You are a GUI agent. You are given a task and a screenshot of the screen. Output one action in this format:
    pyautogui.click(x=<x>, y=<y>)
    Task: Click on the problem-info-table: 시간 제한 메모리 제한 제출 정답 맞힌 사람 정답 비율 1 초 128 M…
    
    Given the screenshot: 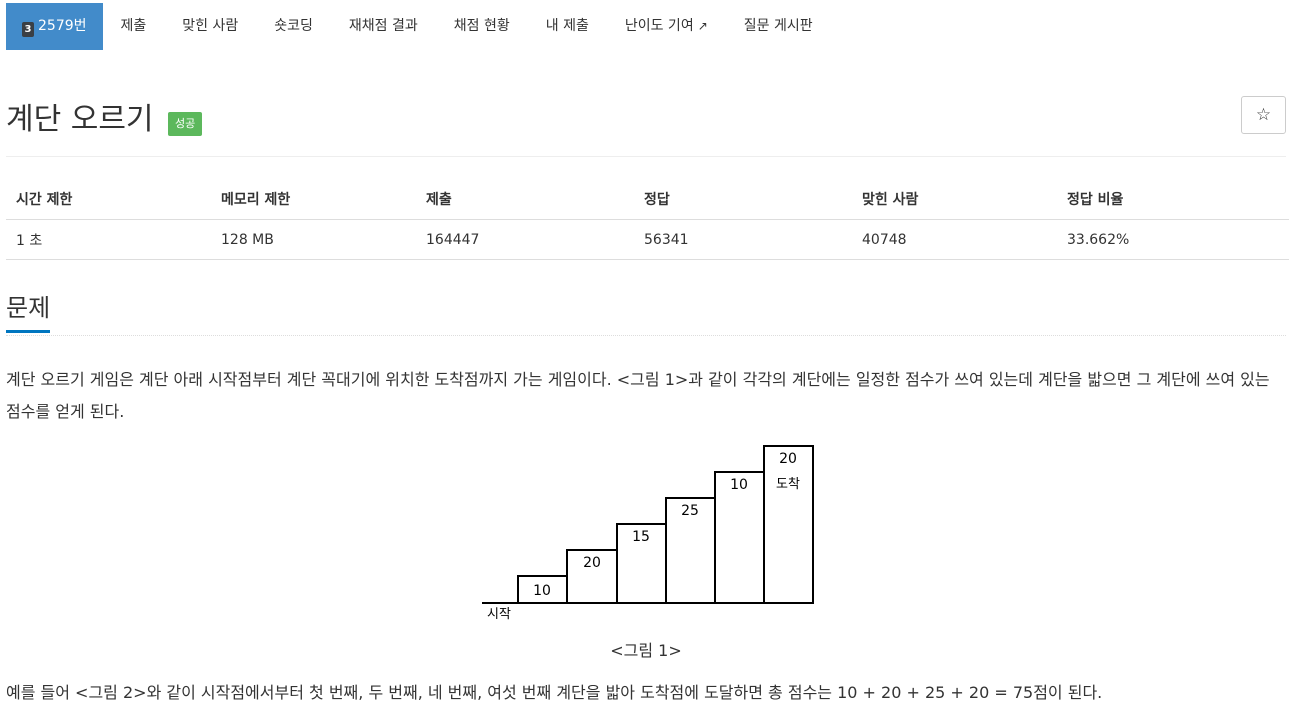 What is the action you would take?
    pyautogui.click(x=647, y=220)
    